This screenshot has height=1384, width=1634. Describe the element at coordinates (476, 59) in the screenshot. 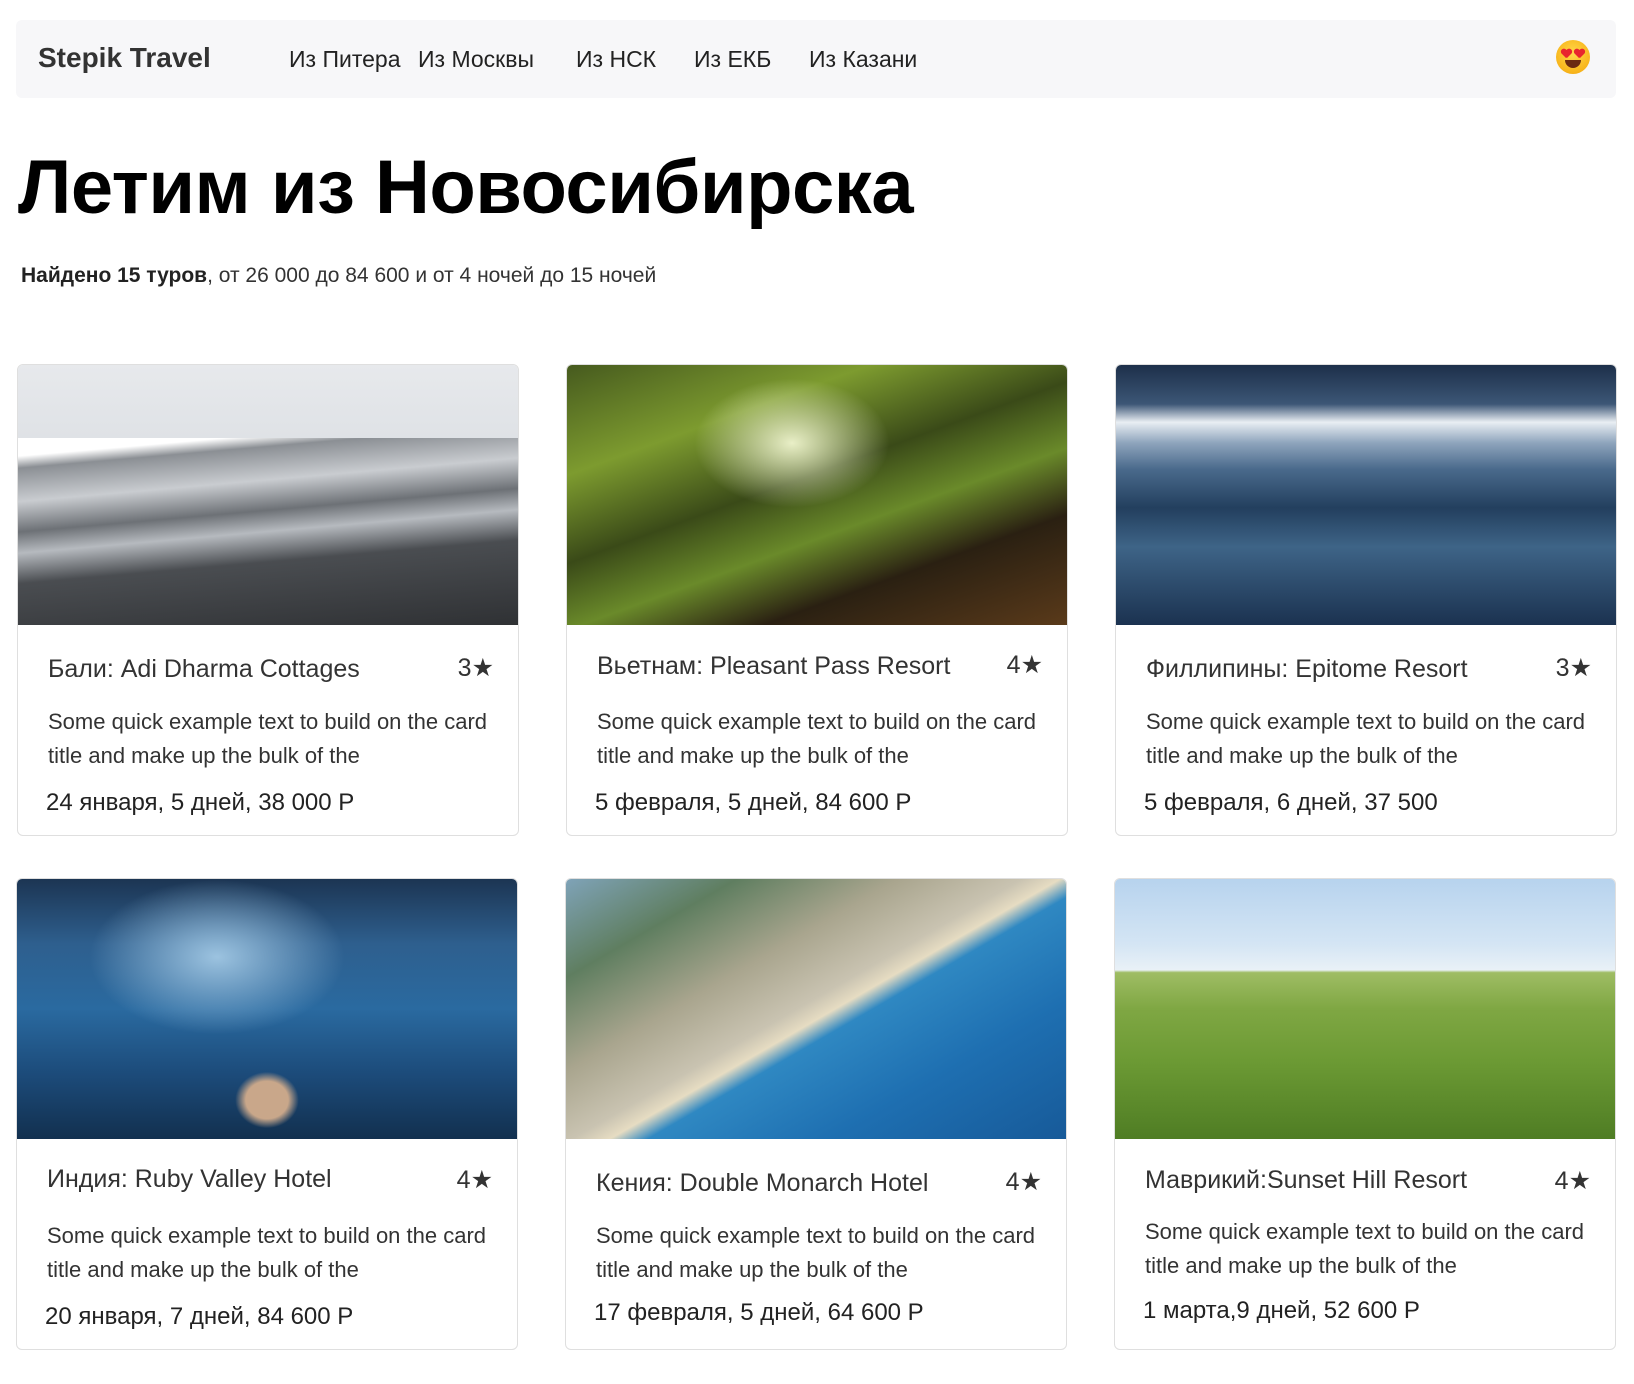

I see `nav-link-moscow: Из Москвы` at that location.